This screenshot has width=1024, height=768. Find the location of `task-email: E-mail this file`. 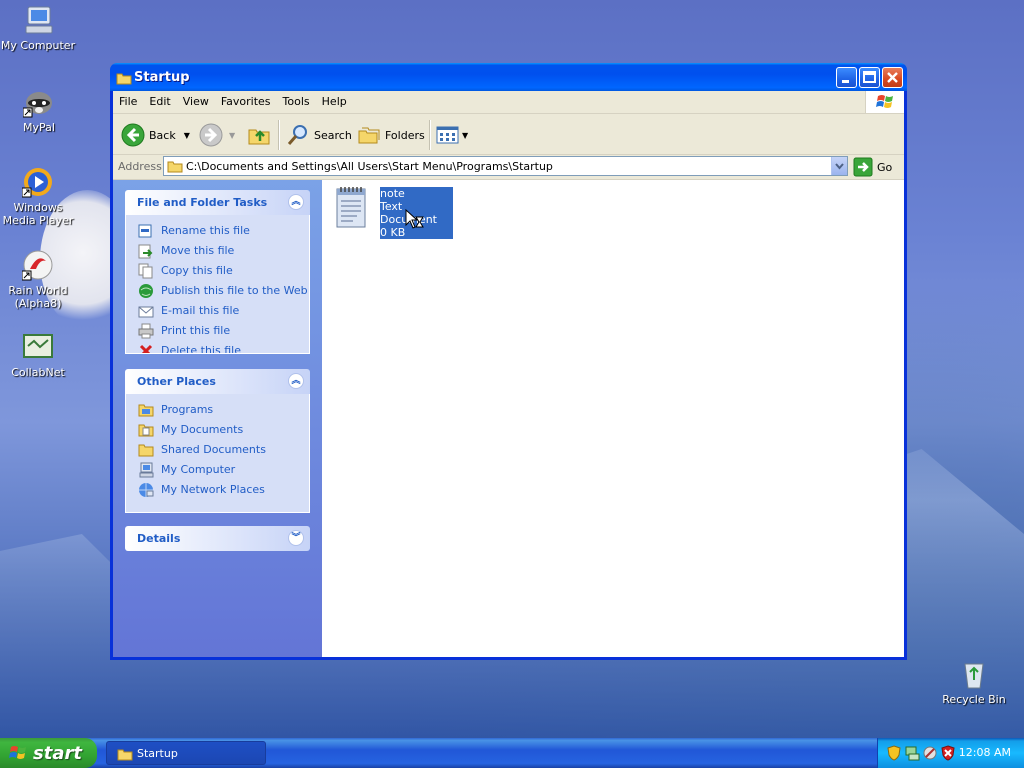

task-email: E-mail this file is located at coordinates (217, 311).